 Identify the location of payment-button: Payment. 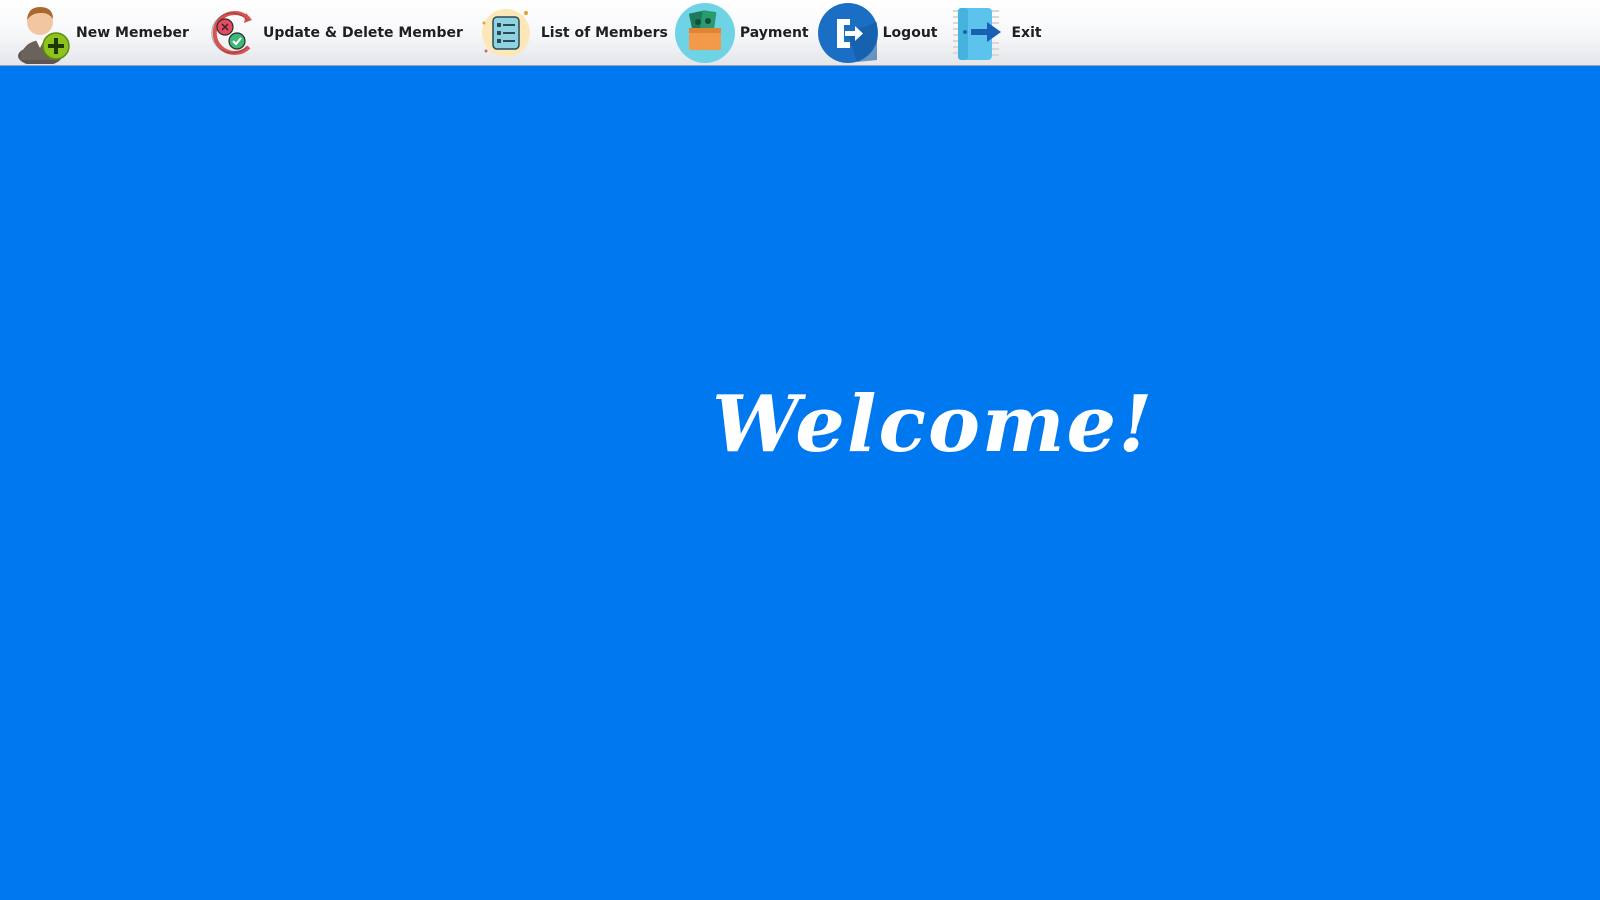
(741, 33).